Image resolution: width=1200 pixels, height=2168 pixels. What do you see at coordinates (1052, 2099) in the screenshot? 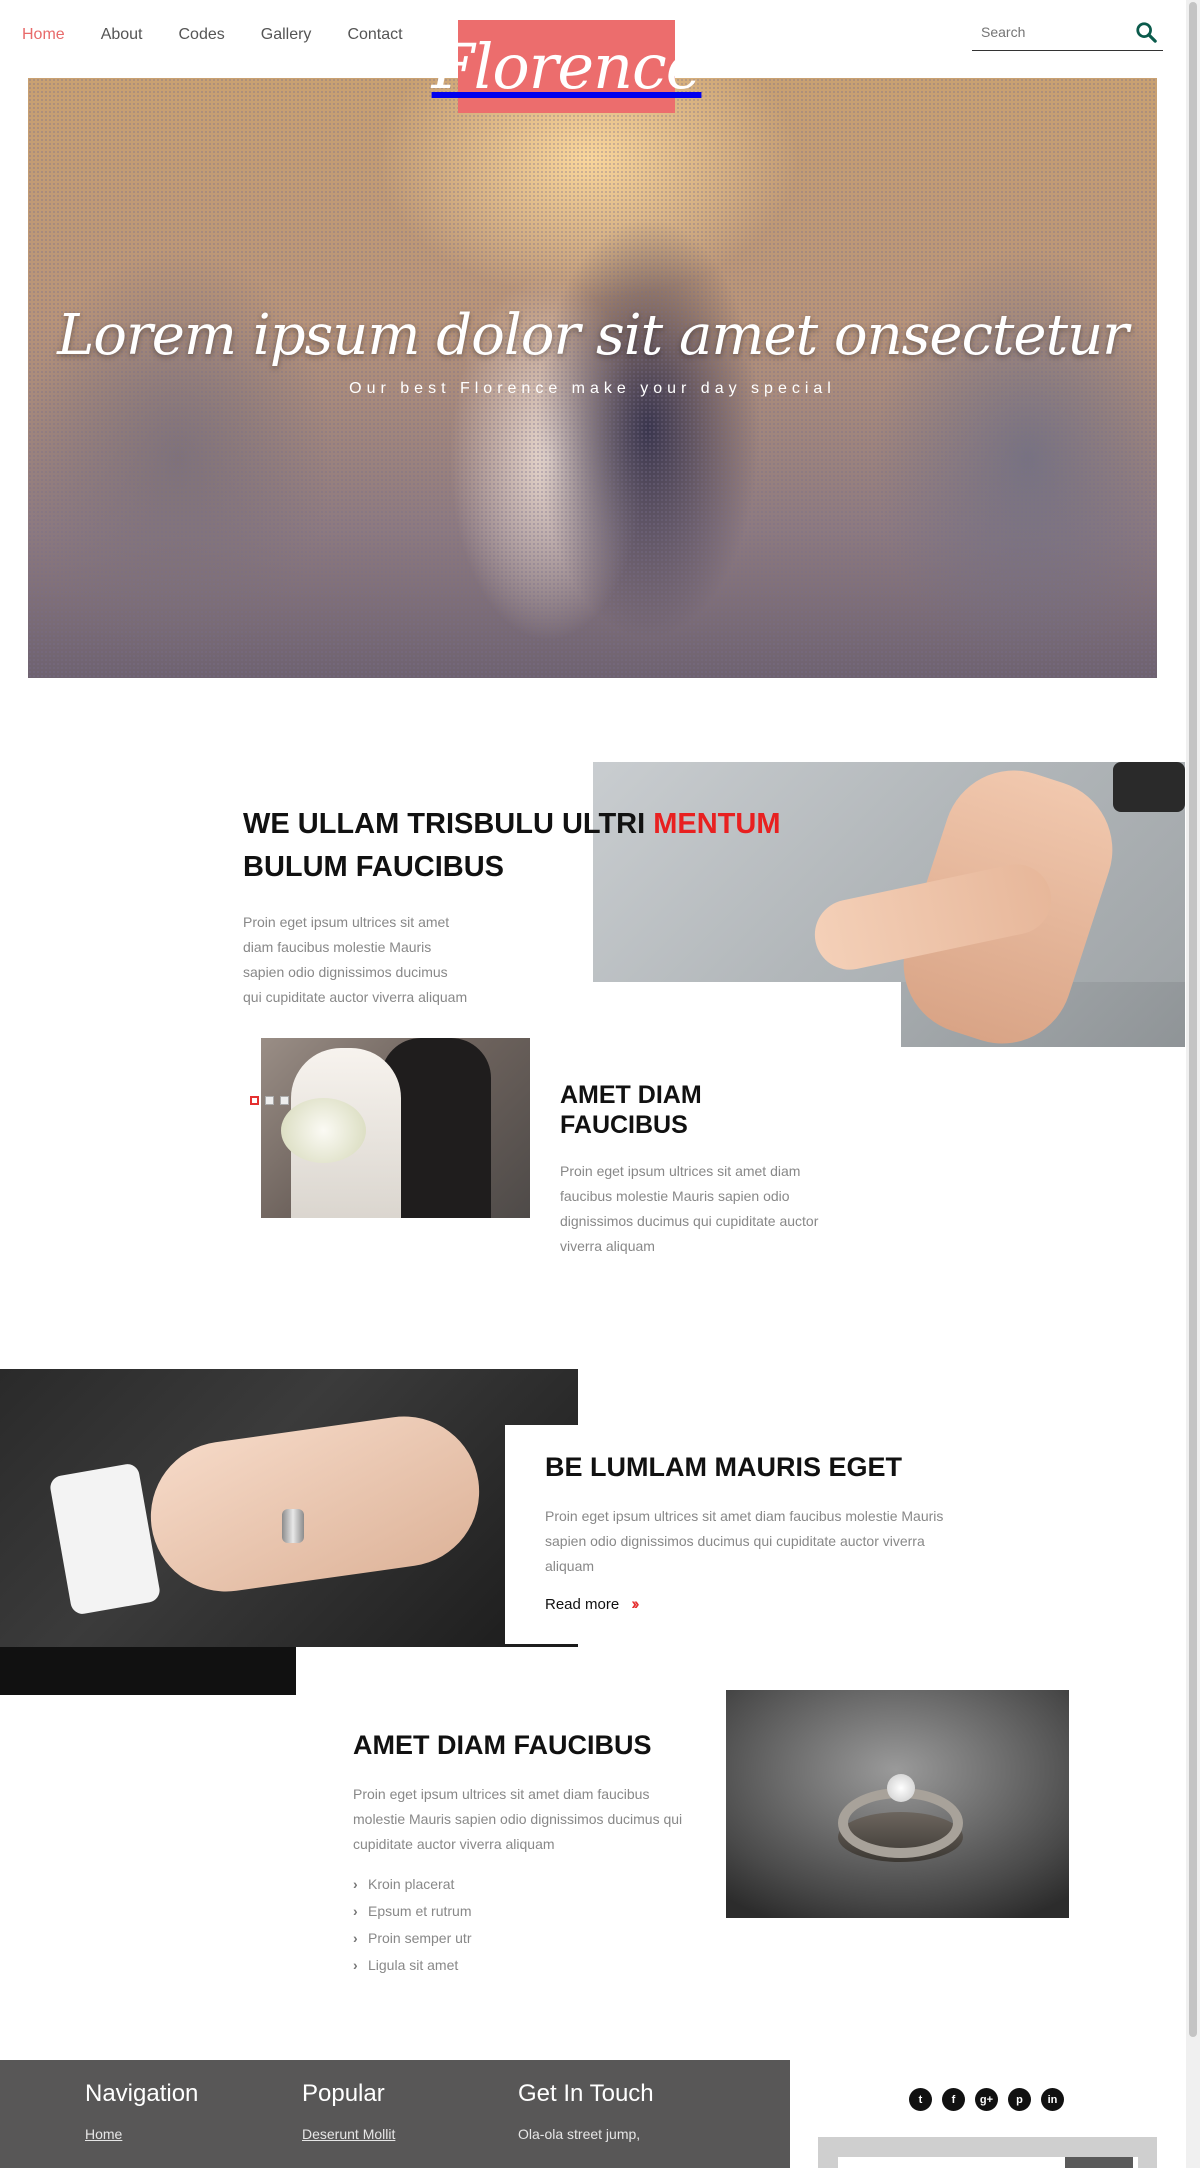
I see `linkedin-icon: in` at bounding box center [1052, 2099].